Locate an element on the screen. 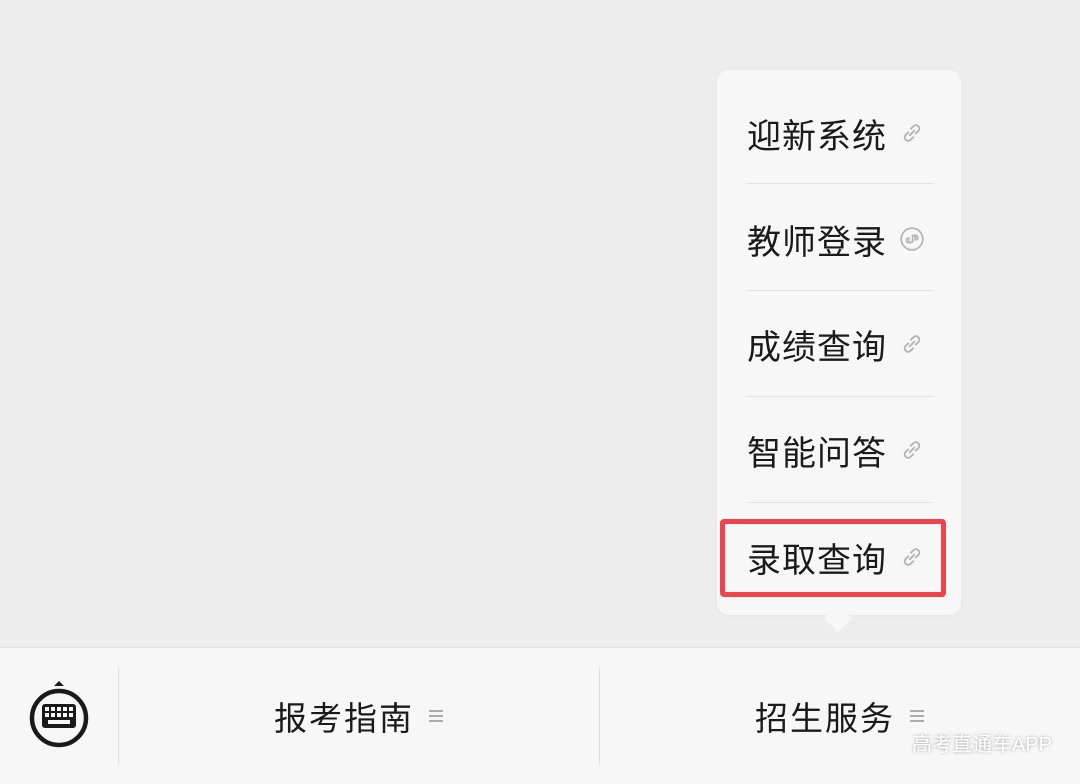 The image size is (1080, 784). menu-item-teacher-login: 教师登录 is located at coordinates (840, 239).